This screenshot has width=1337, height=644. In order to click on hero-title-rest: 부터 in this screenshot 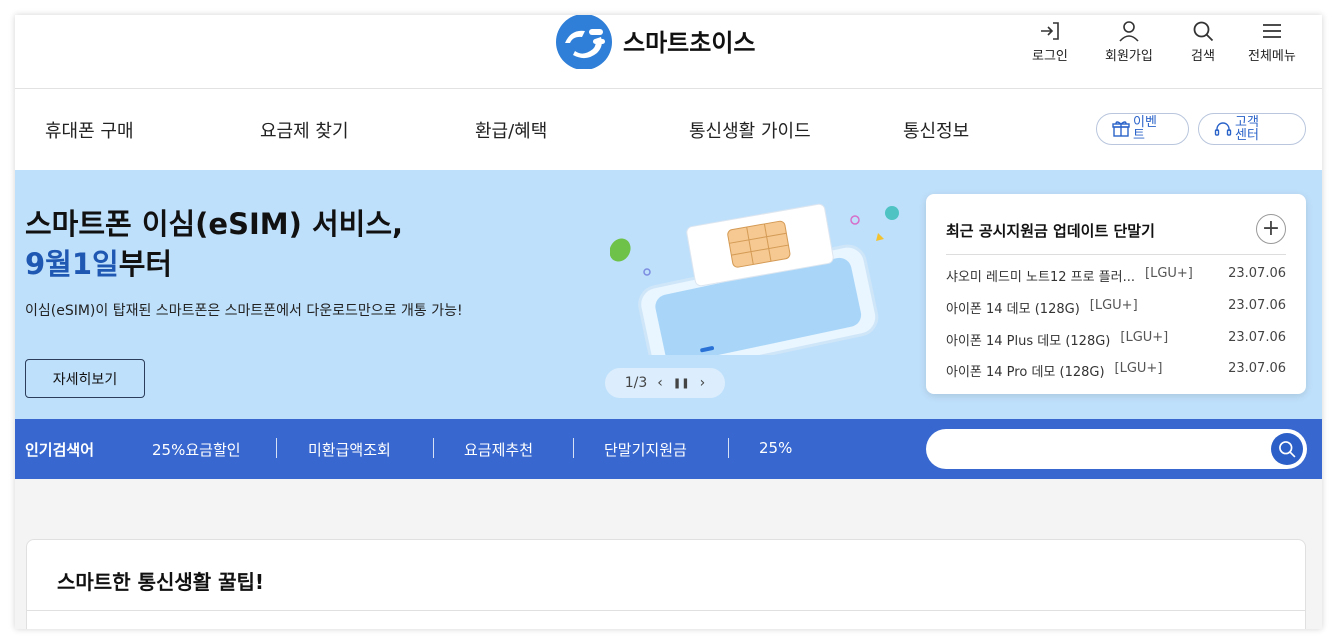, I will do `click(145, 264)`.